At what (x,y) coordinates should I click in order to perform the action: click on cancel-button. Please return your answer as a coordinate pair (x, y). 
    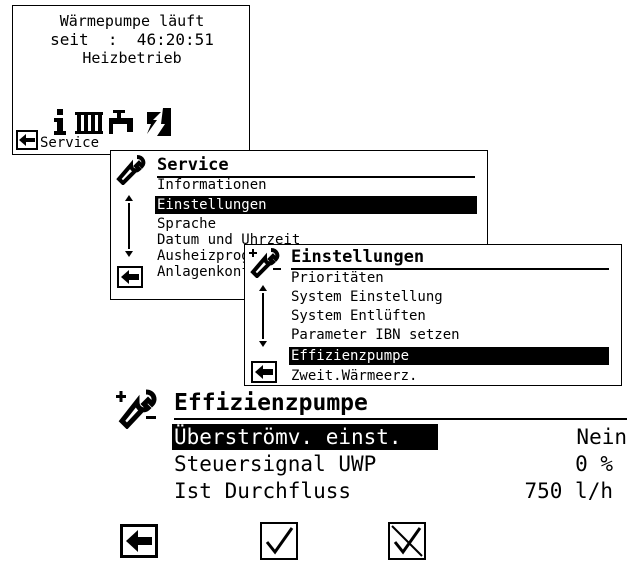
    Looking at the image, I should click on (407, 541).